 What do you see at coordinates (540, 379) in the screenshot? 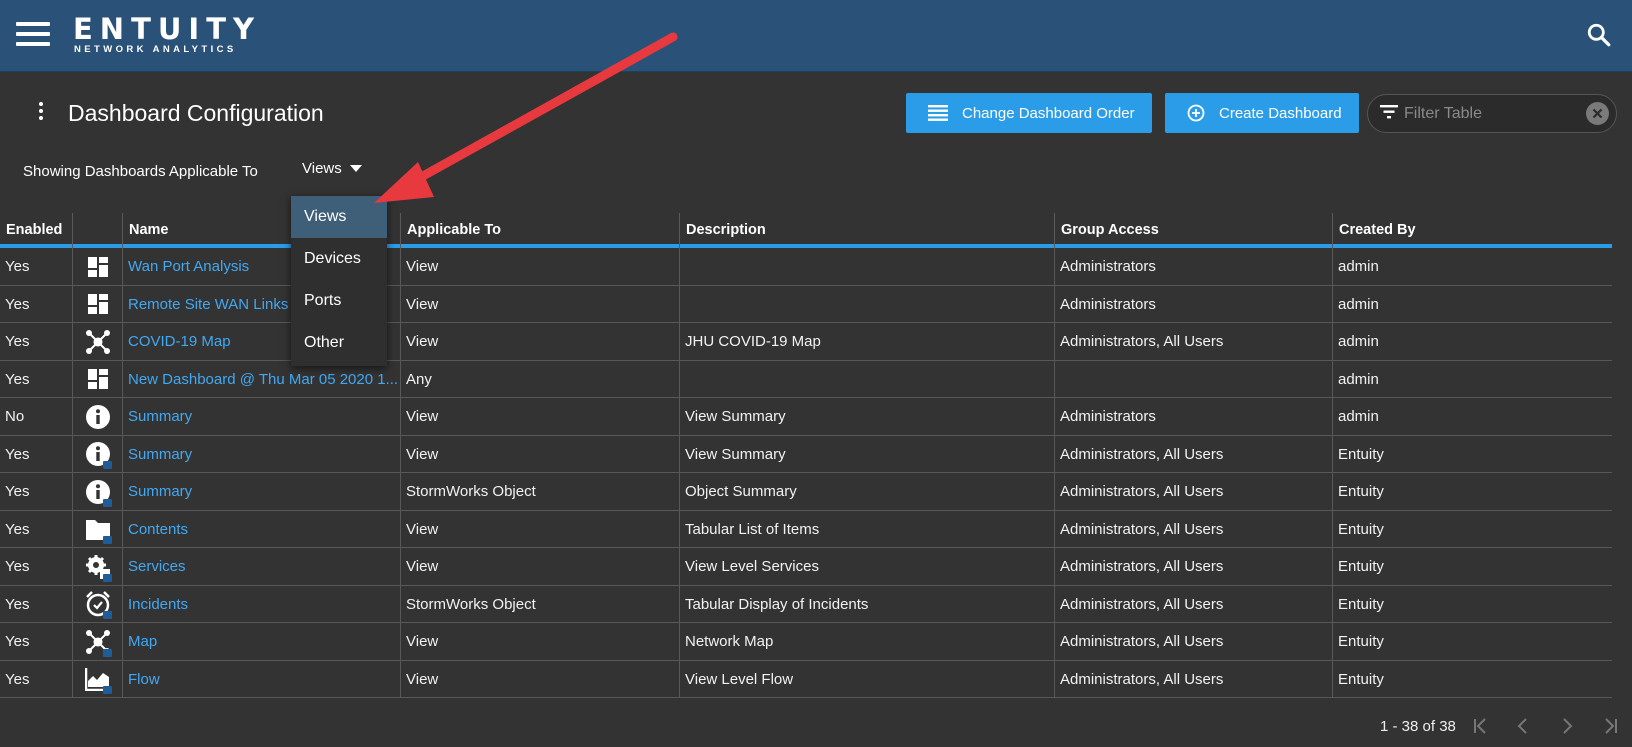
I see `cell-applicable-to: Any` at bounding box center [540, 379].